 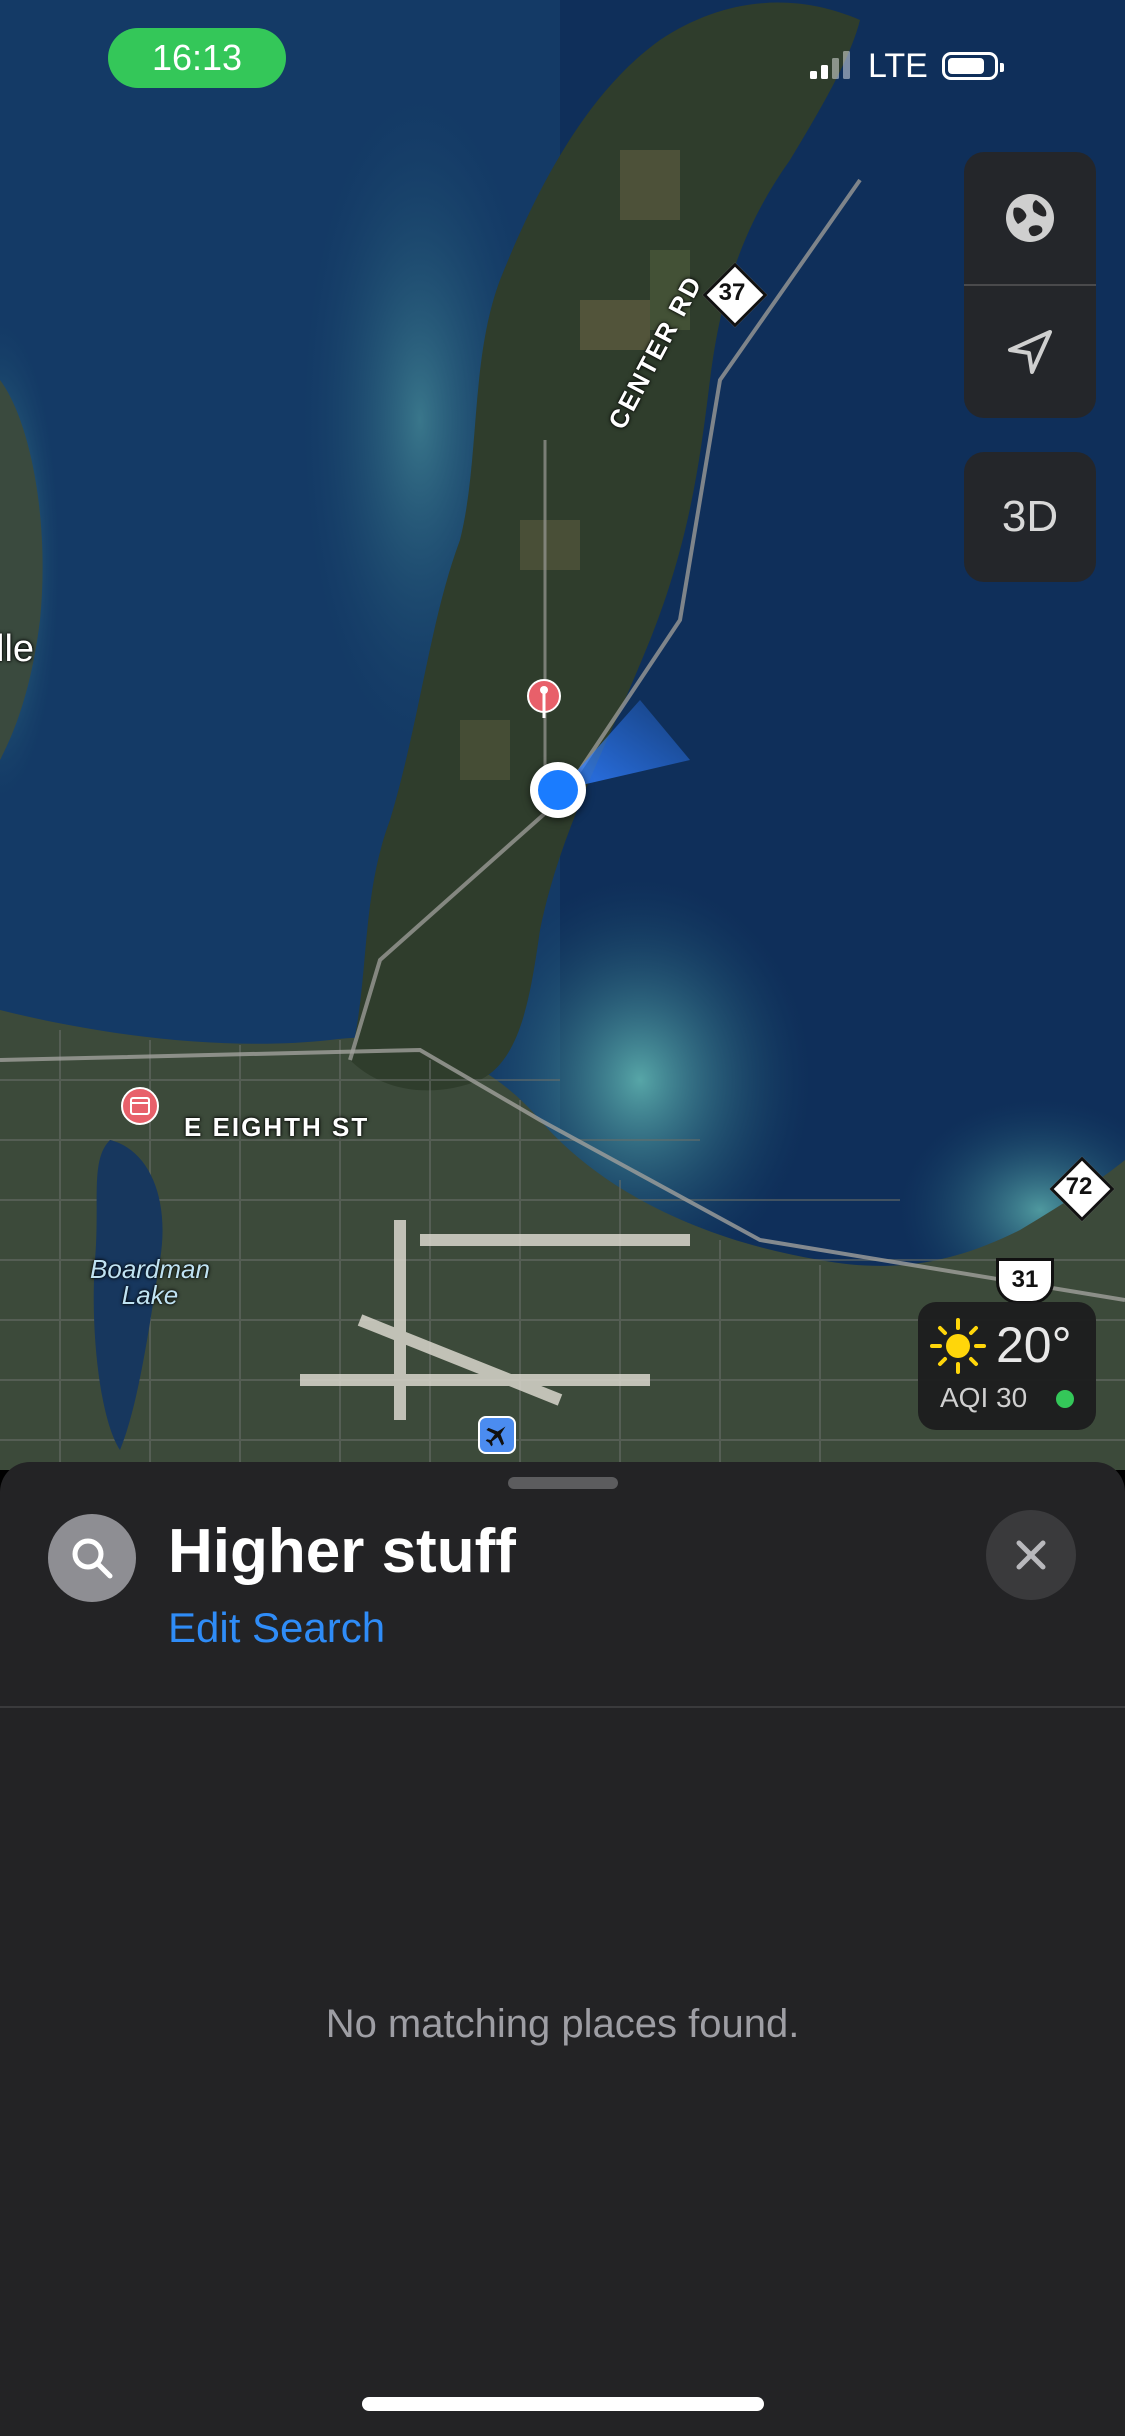 What do you see at coordinates (277, 1127) in the screenshot?
I see `map-label-eighth-st: E EIGHTH ST` at bounding box center [277, 1127].